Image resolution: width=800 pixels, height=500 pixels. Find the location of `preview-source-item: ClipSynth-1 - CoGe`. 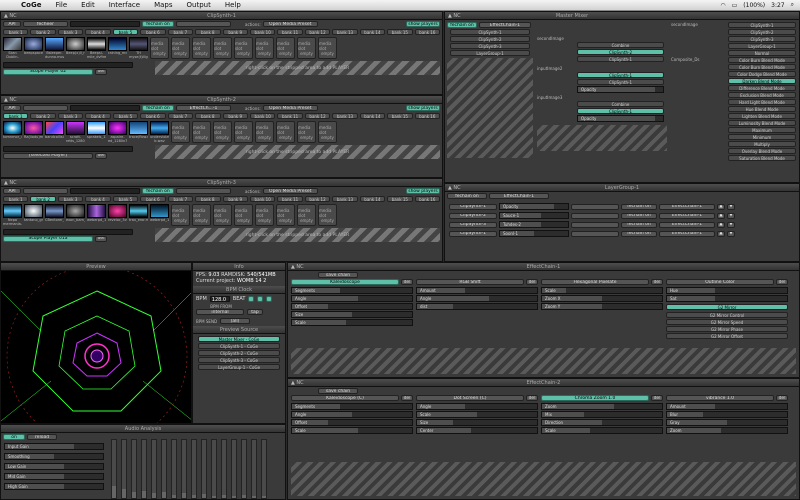

preview-source-item: ClipSynth-1 - CoGe is located at coordinates (239, 346).